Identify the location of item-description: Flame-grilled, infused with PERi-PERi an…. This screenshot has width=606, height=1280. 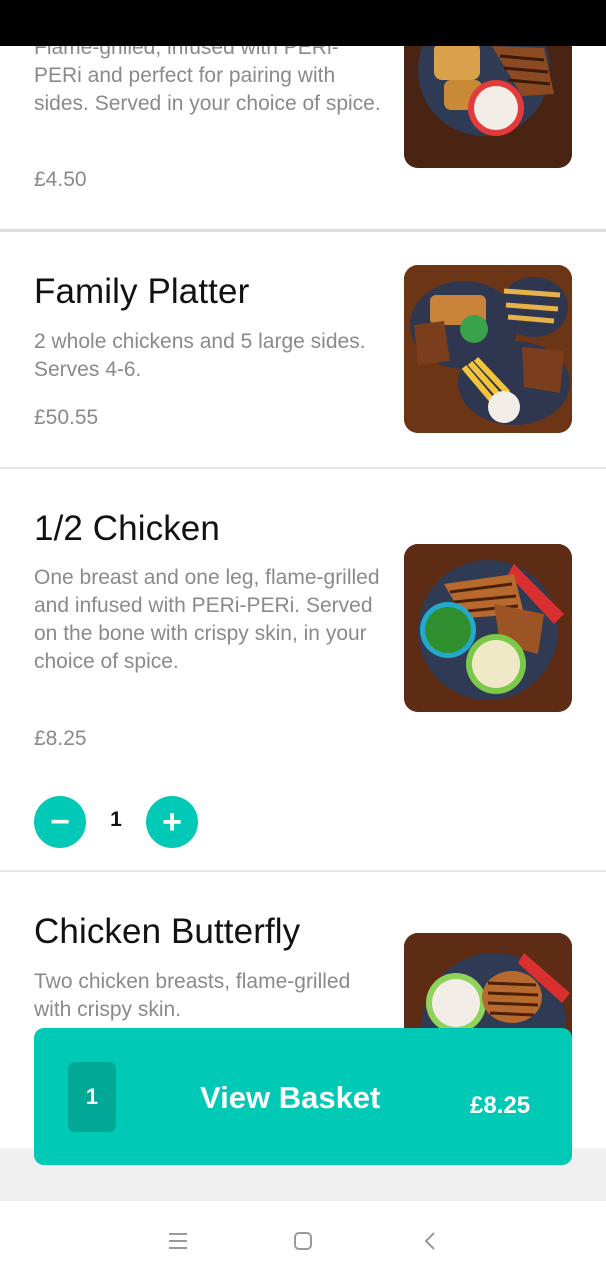
(207, 75).